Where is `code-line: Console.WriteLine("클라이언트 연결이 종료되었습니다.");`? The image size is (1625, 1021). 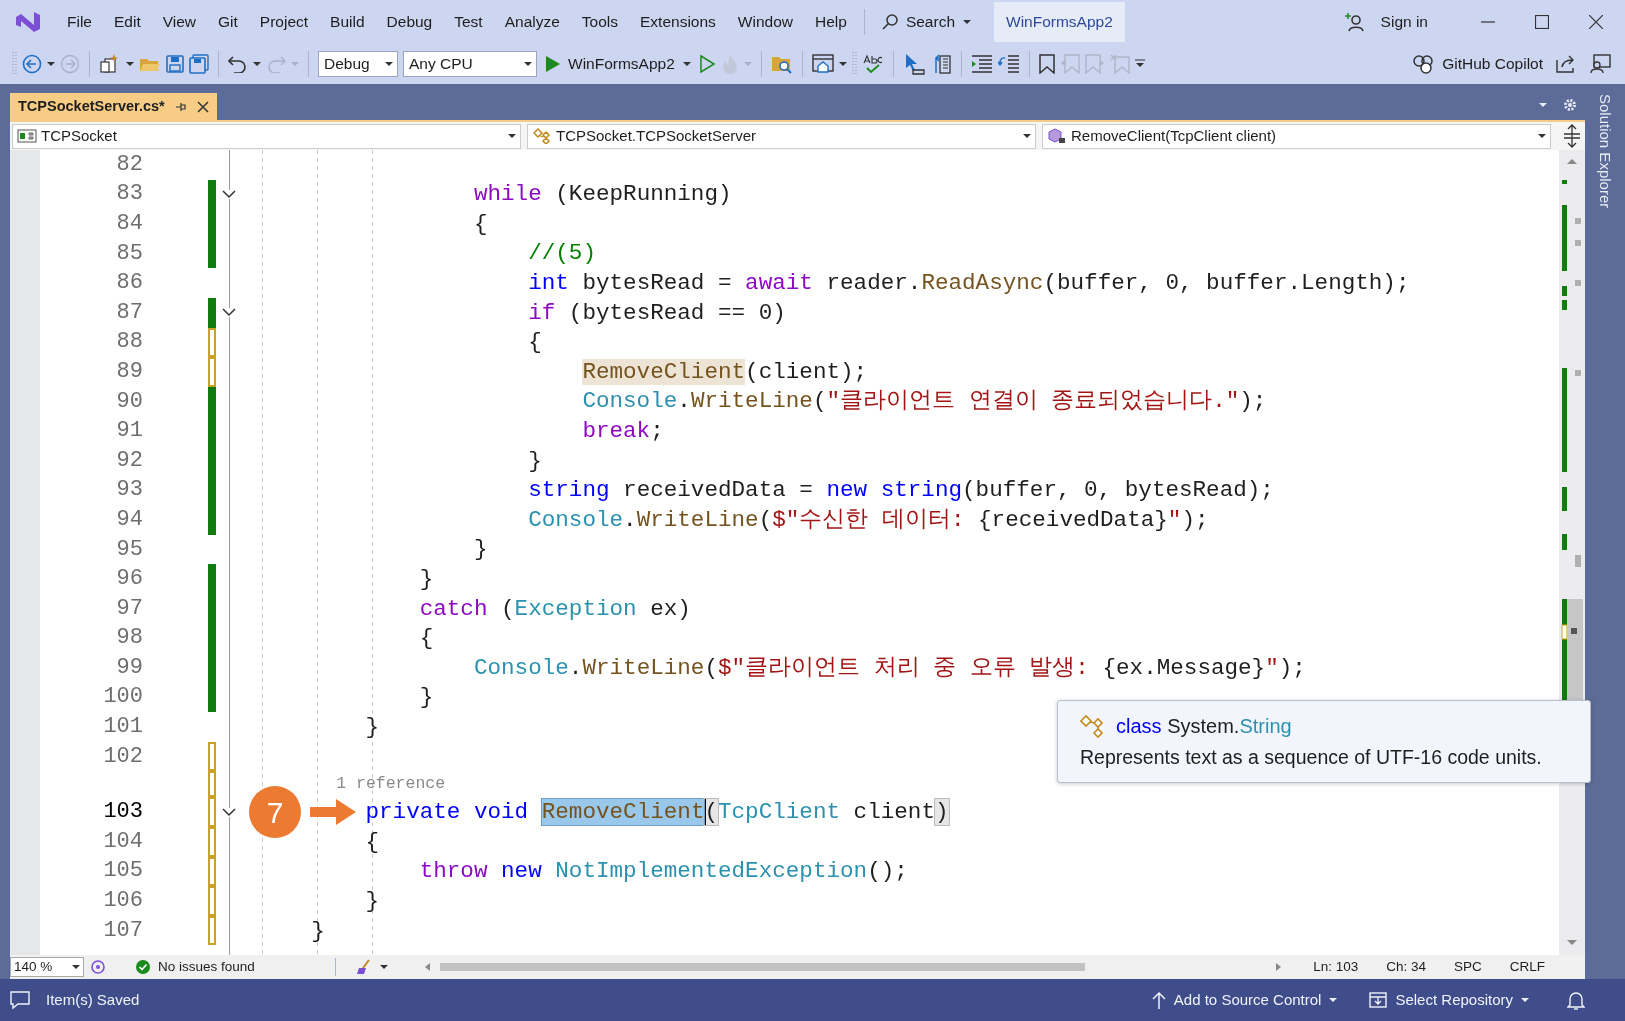 code-line: Console.WriteLine("클라이언트 연결이 종료되었습니다."); is located at coordinates (924, 401).